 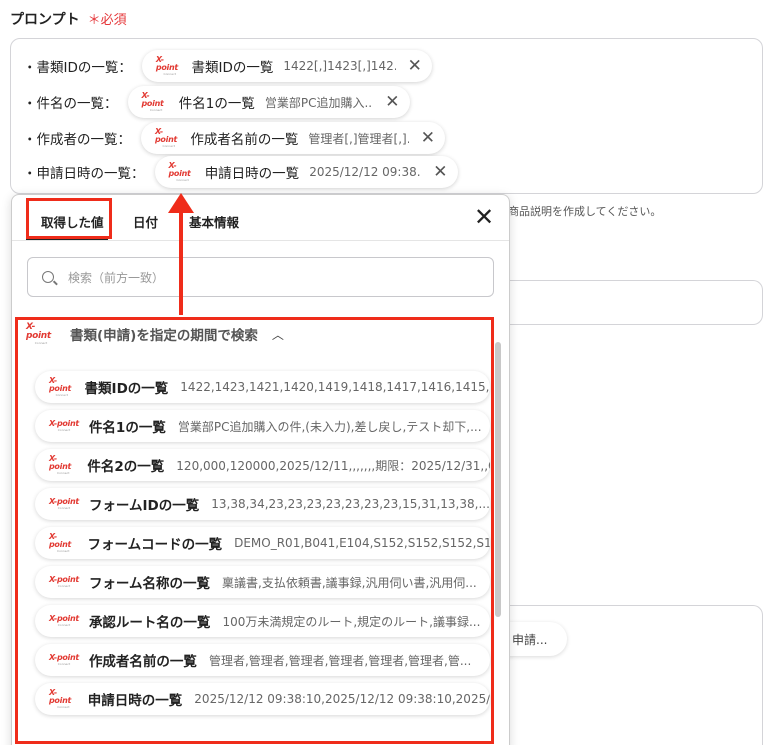 I want to click on prompt-hint-text: 商品説明を作成してください。, so click(x=585, y=211).